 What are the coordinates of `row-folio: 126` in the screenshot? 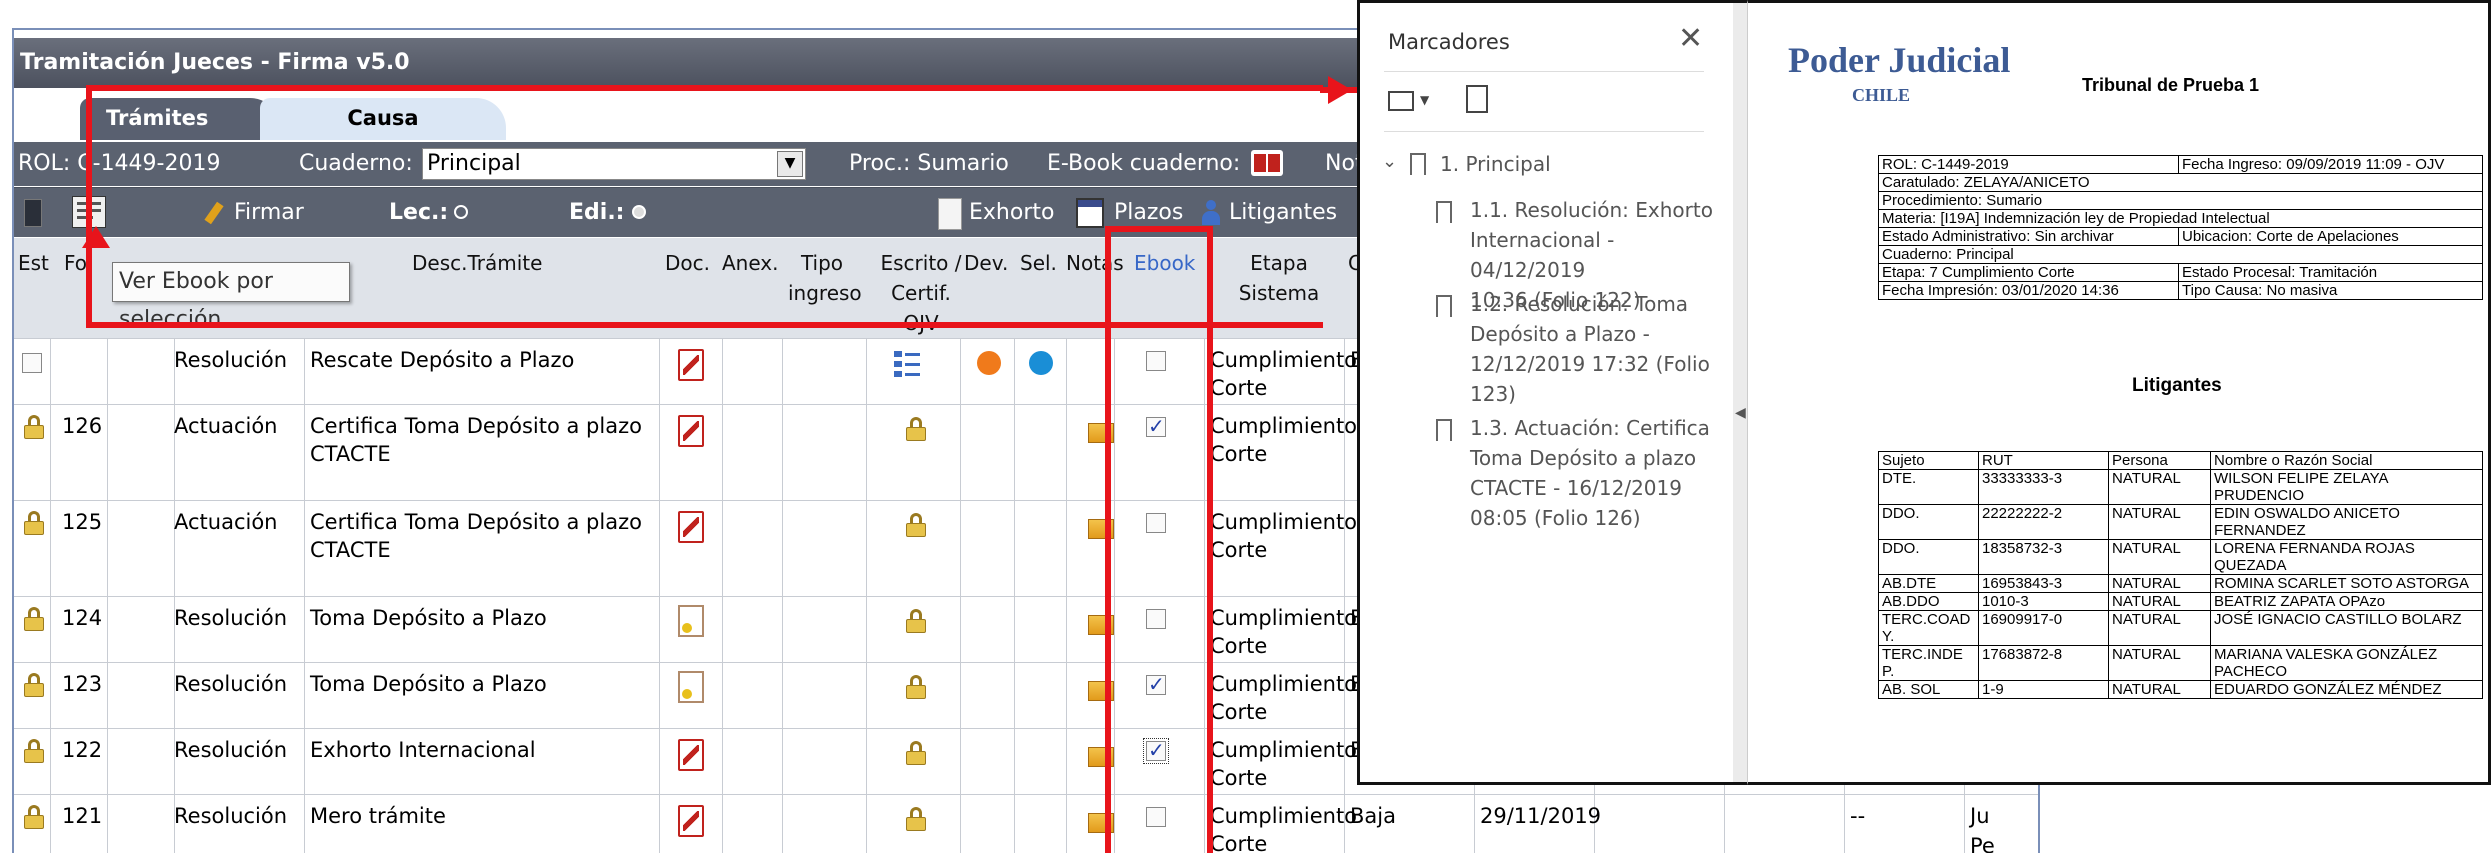 It's located at (82, 426).